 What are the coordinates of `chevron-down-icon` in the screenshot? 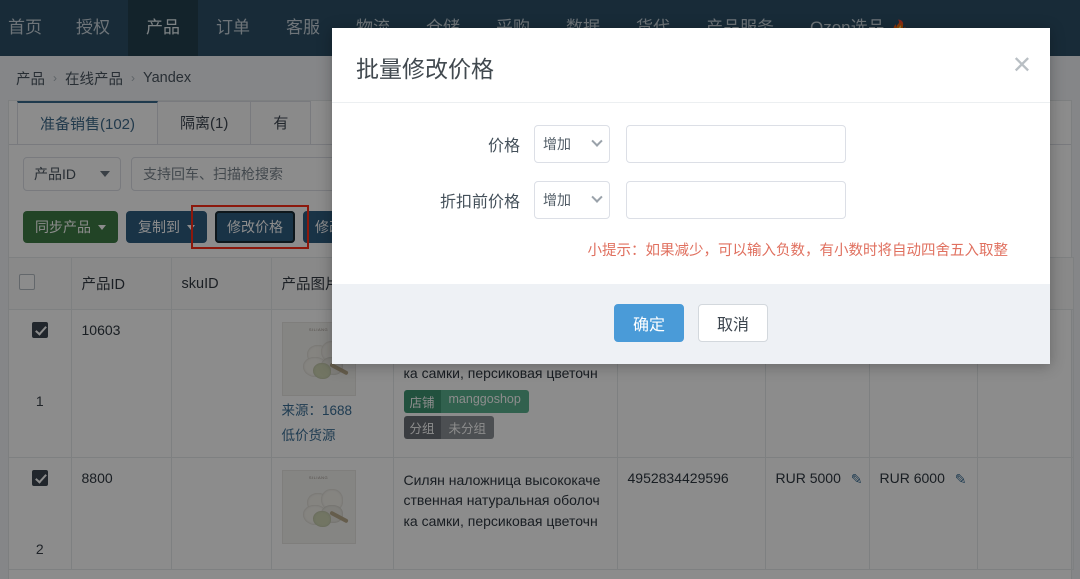 It's located at (597, 141).